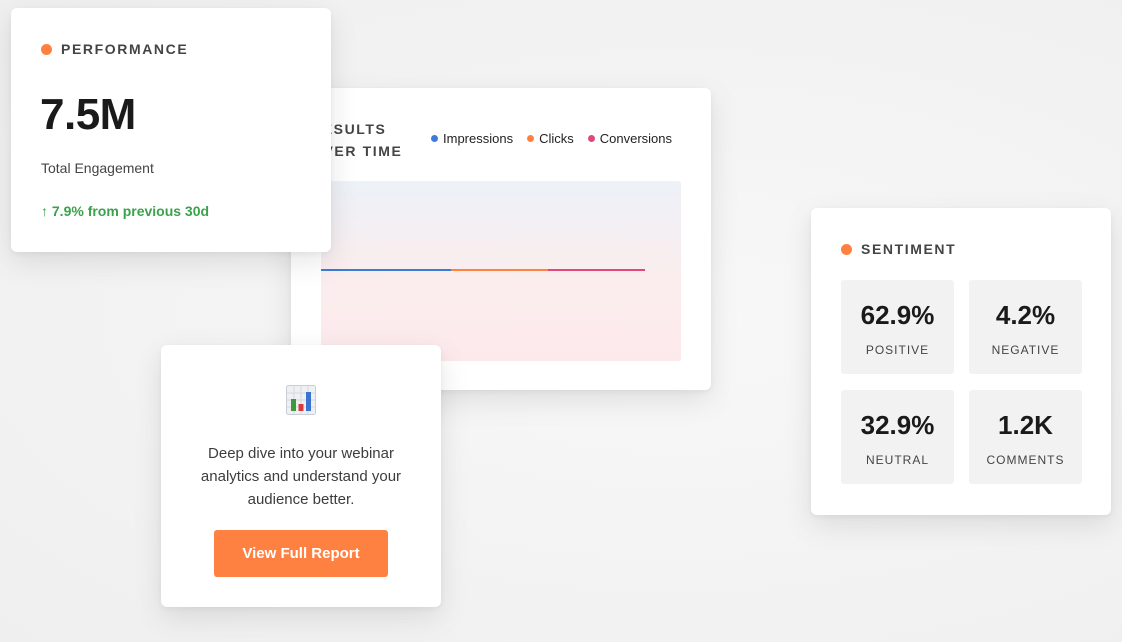  What do you see at coordinates (909, 249) in the screenshot?
I see `sentiment-title: SENTIMENT` at bounding box center [909, 249].